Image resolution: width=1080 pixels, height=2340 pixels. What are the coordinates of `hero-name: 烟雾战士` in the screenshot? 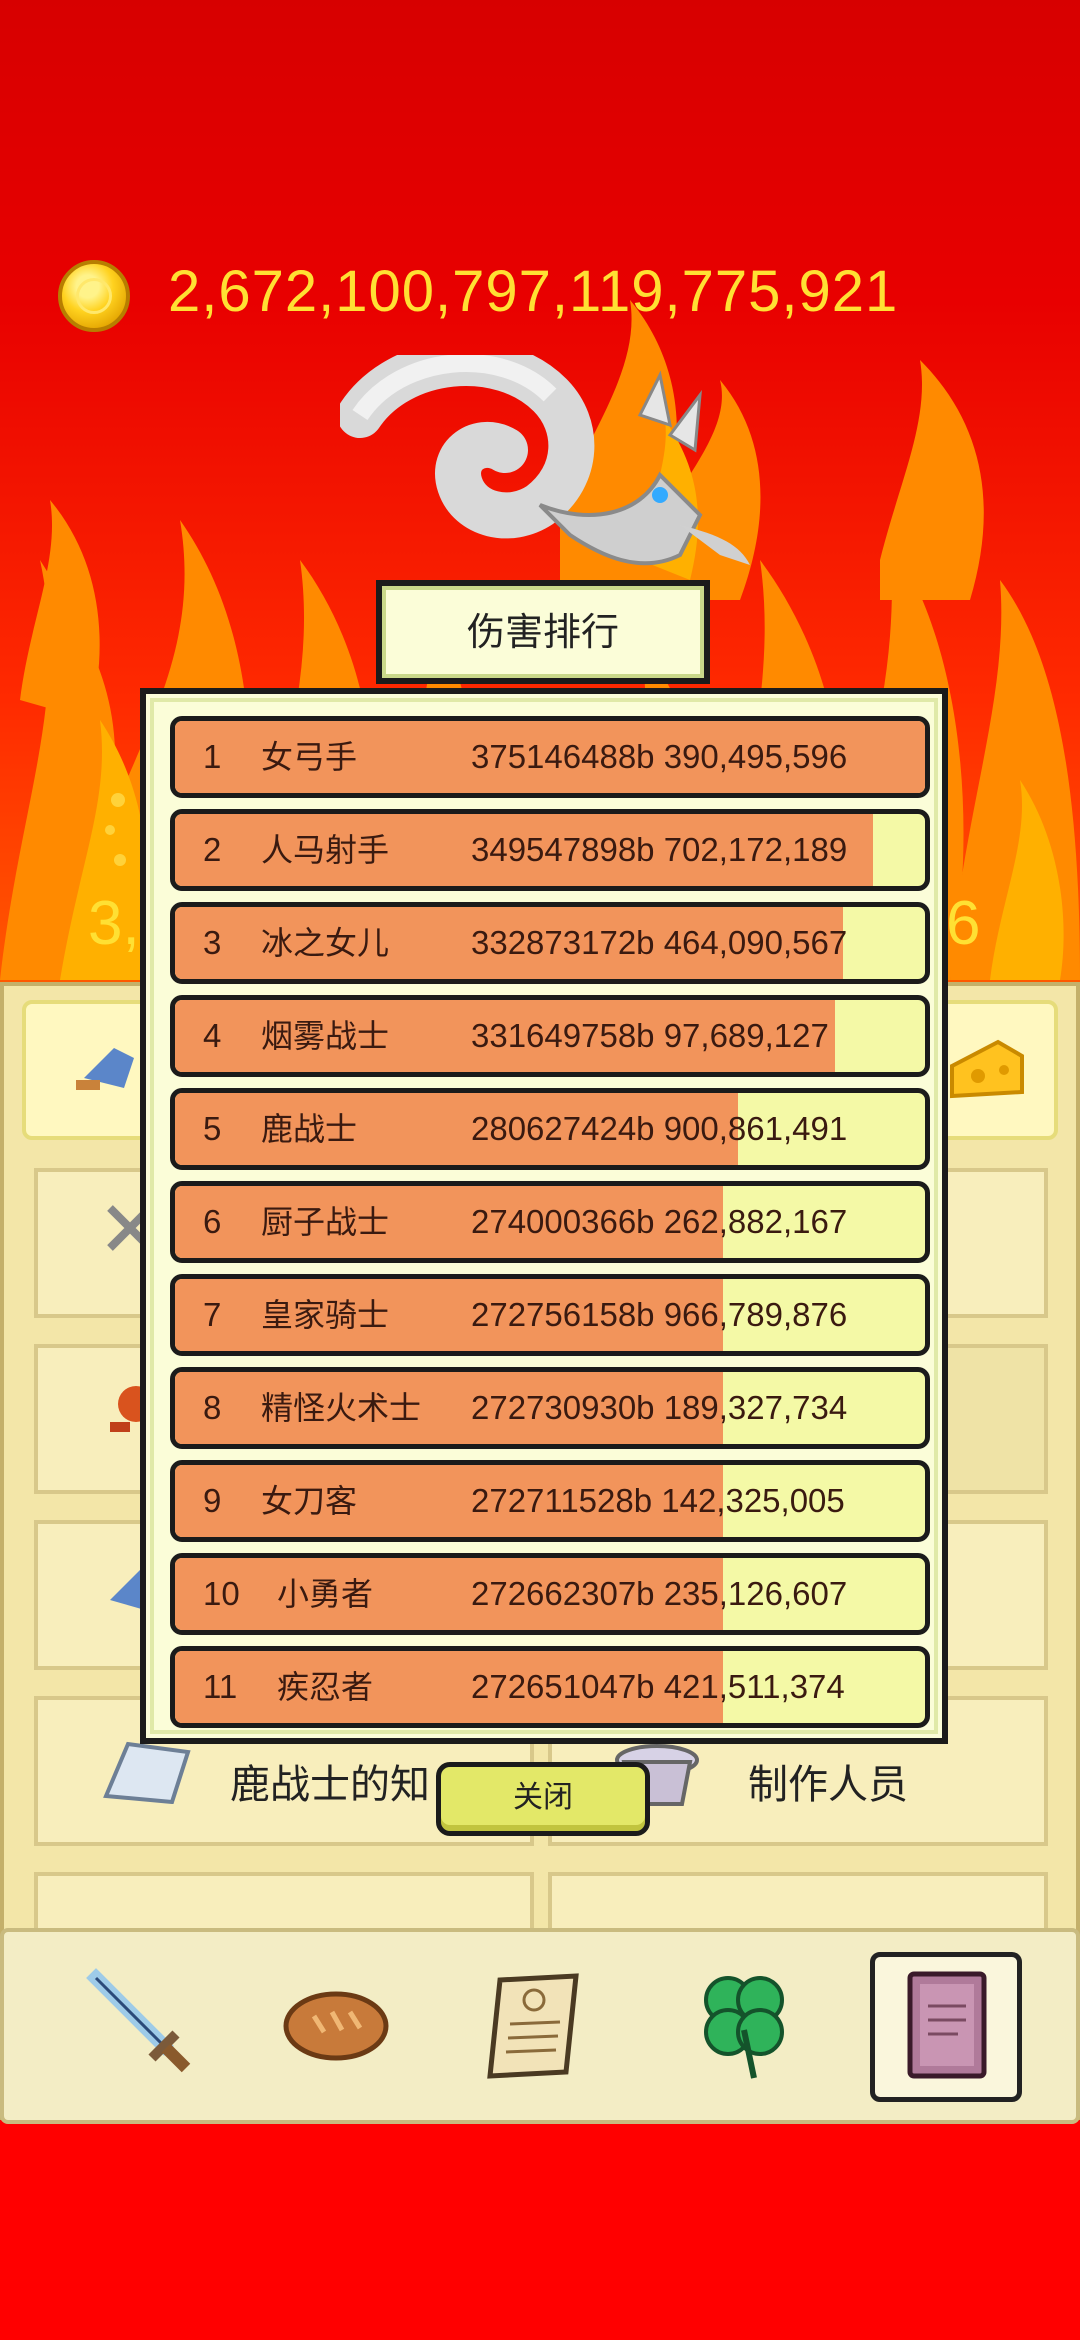 It's located at (325, 1036).